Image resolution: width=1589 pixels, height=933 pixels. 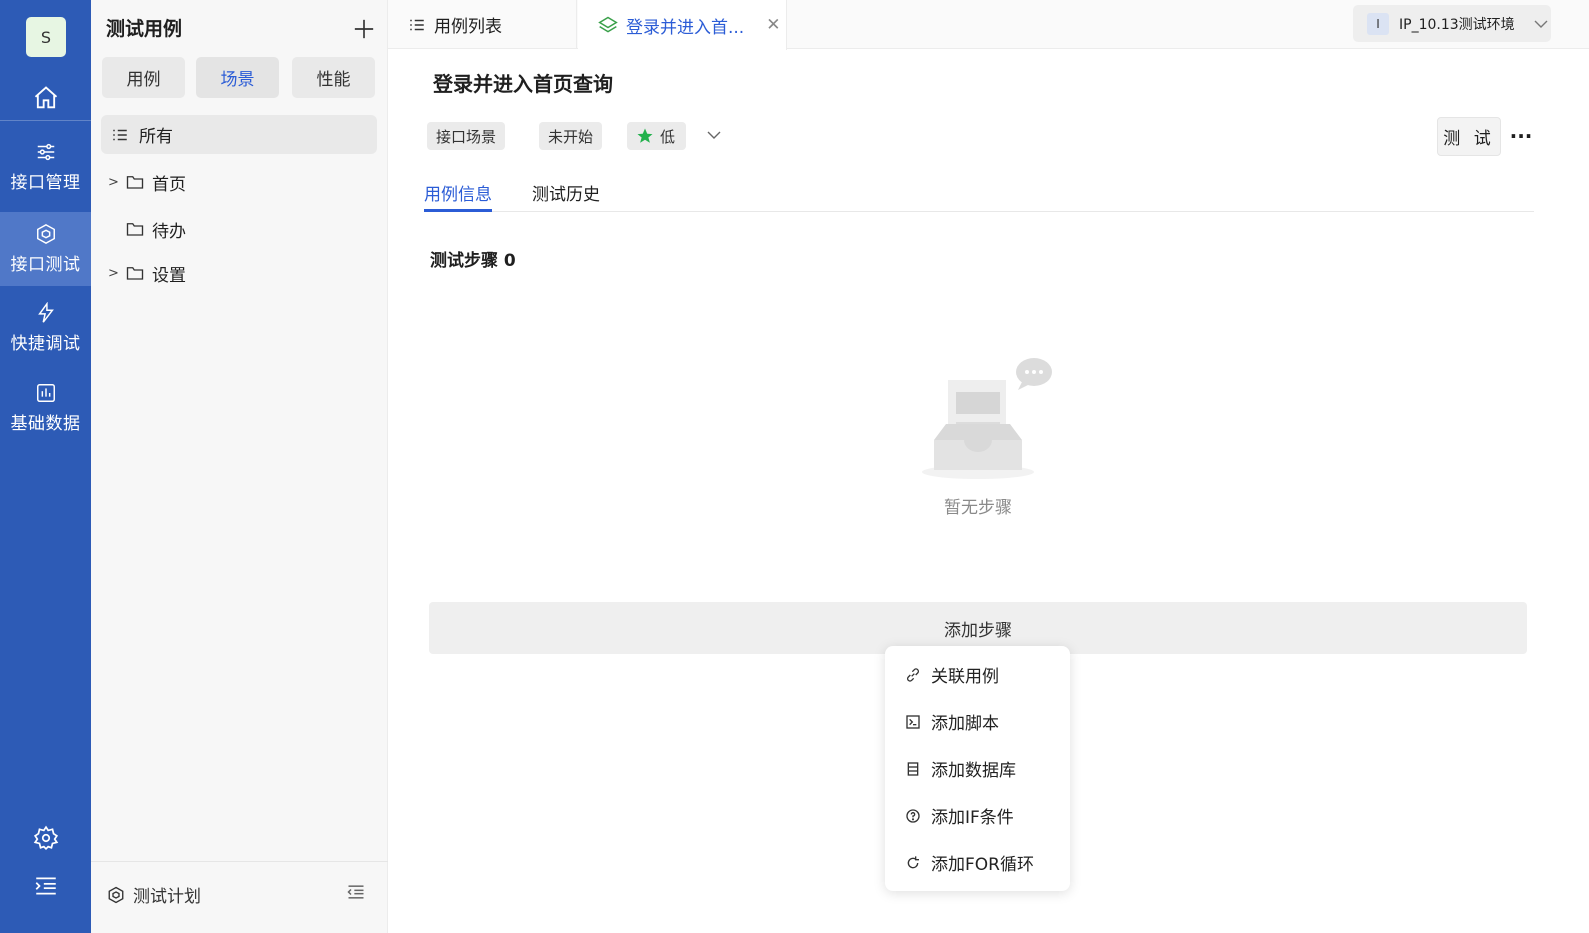 I want to click on test-plan-link: 测试计划, so click(x=154, y=894).